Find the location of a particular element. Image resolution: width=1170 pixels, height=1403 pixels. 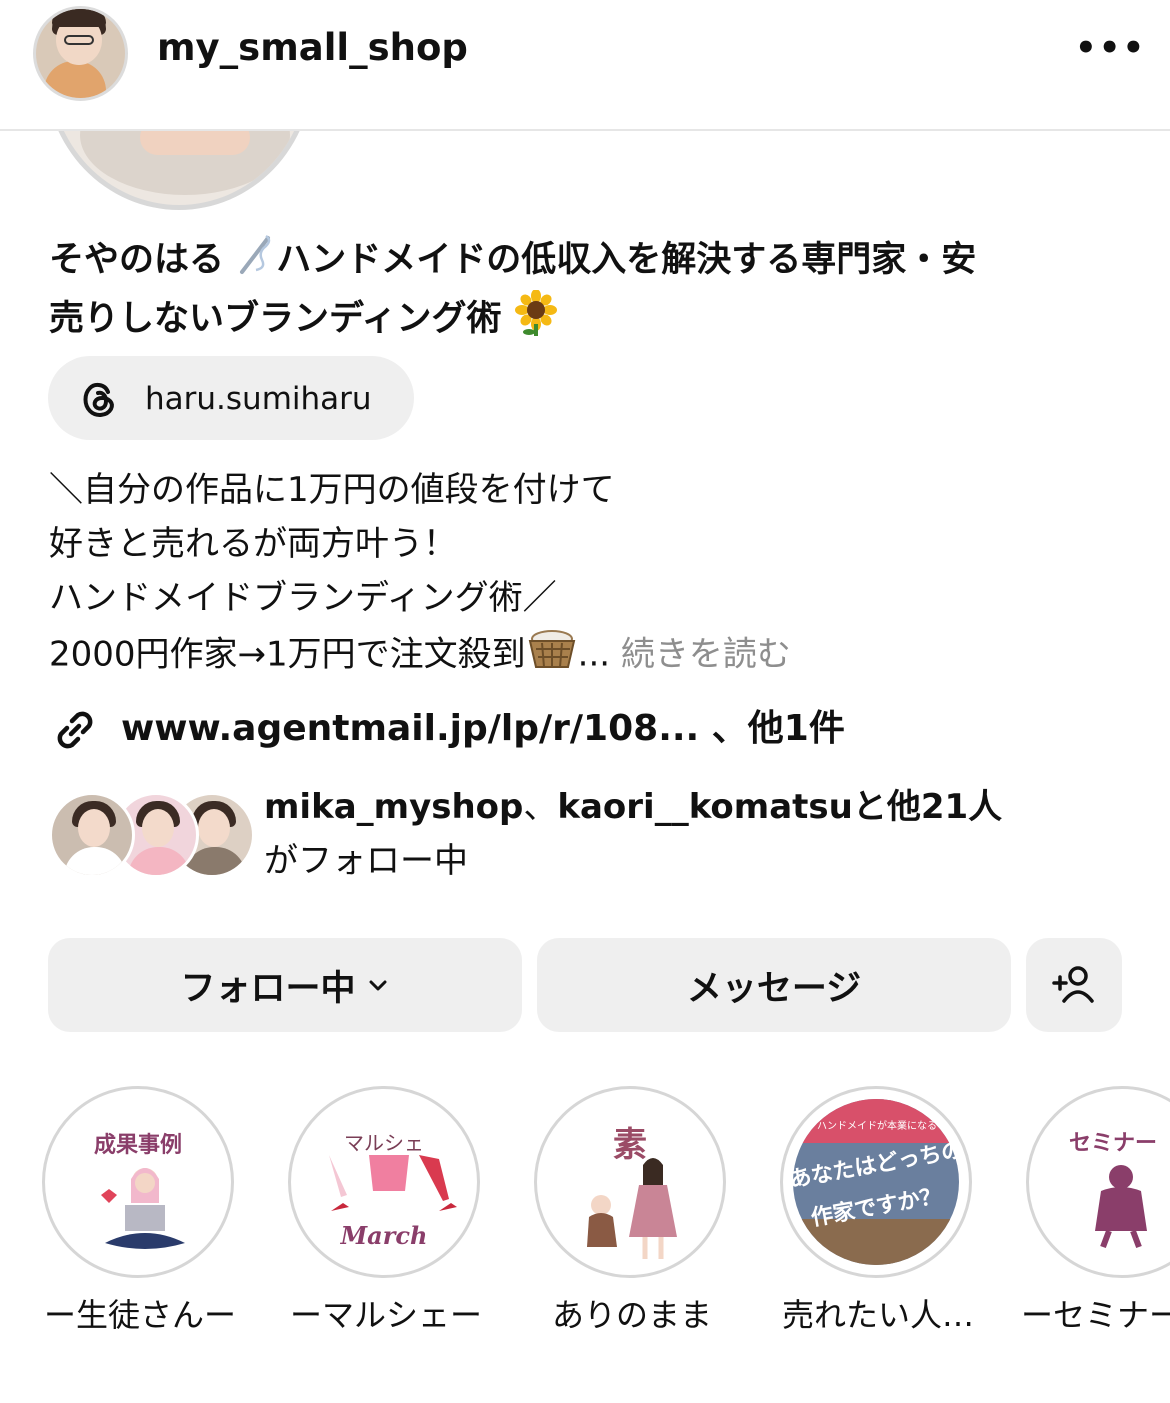

read-more-link: 続きを読む is located at coordinates (706, 655).